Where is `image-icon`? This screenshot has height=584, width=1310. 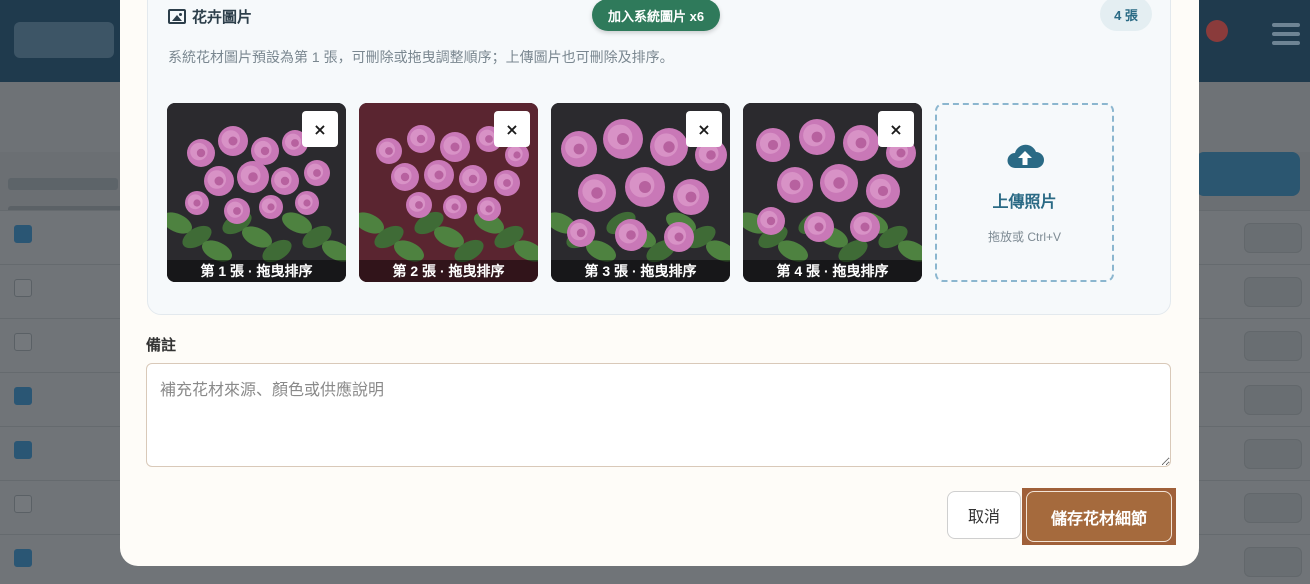
image-icon is located at coordinates (177, 16).